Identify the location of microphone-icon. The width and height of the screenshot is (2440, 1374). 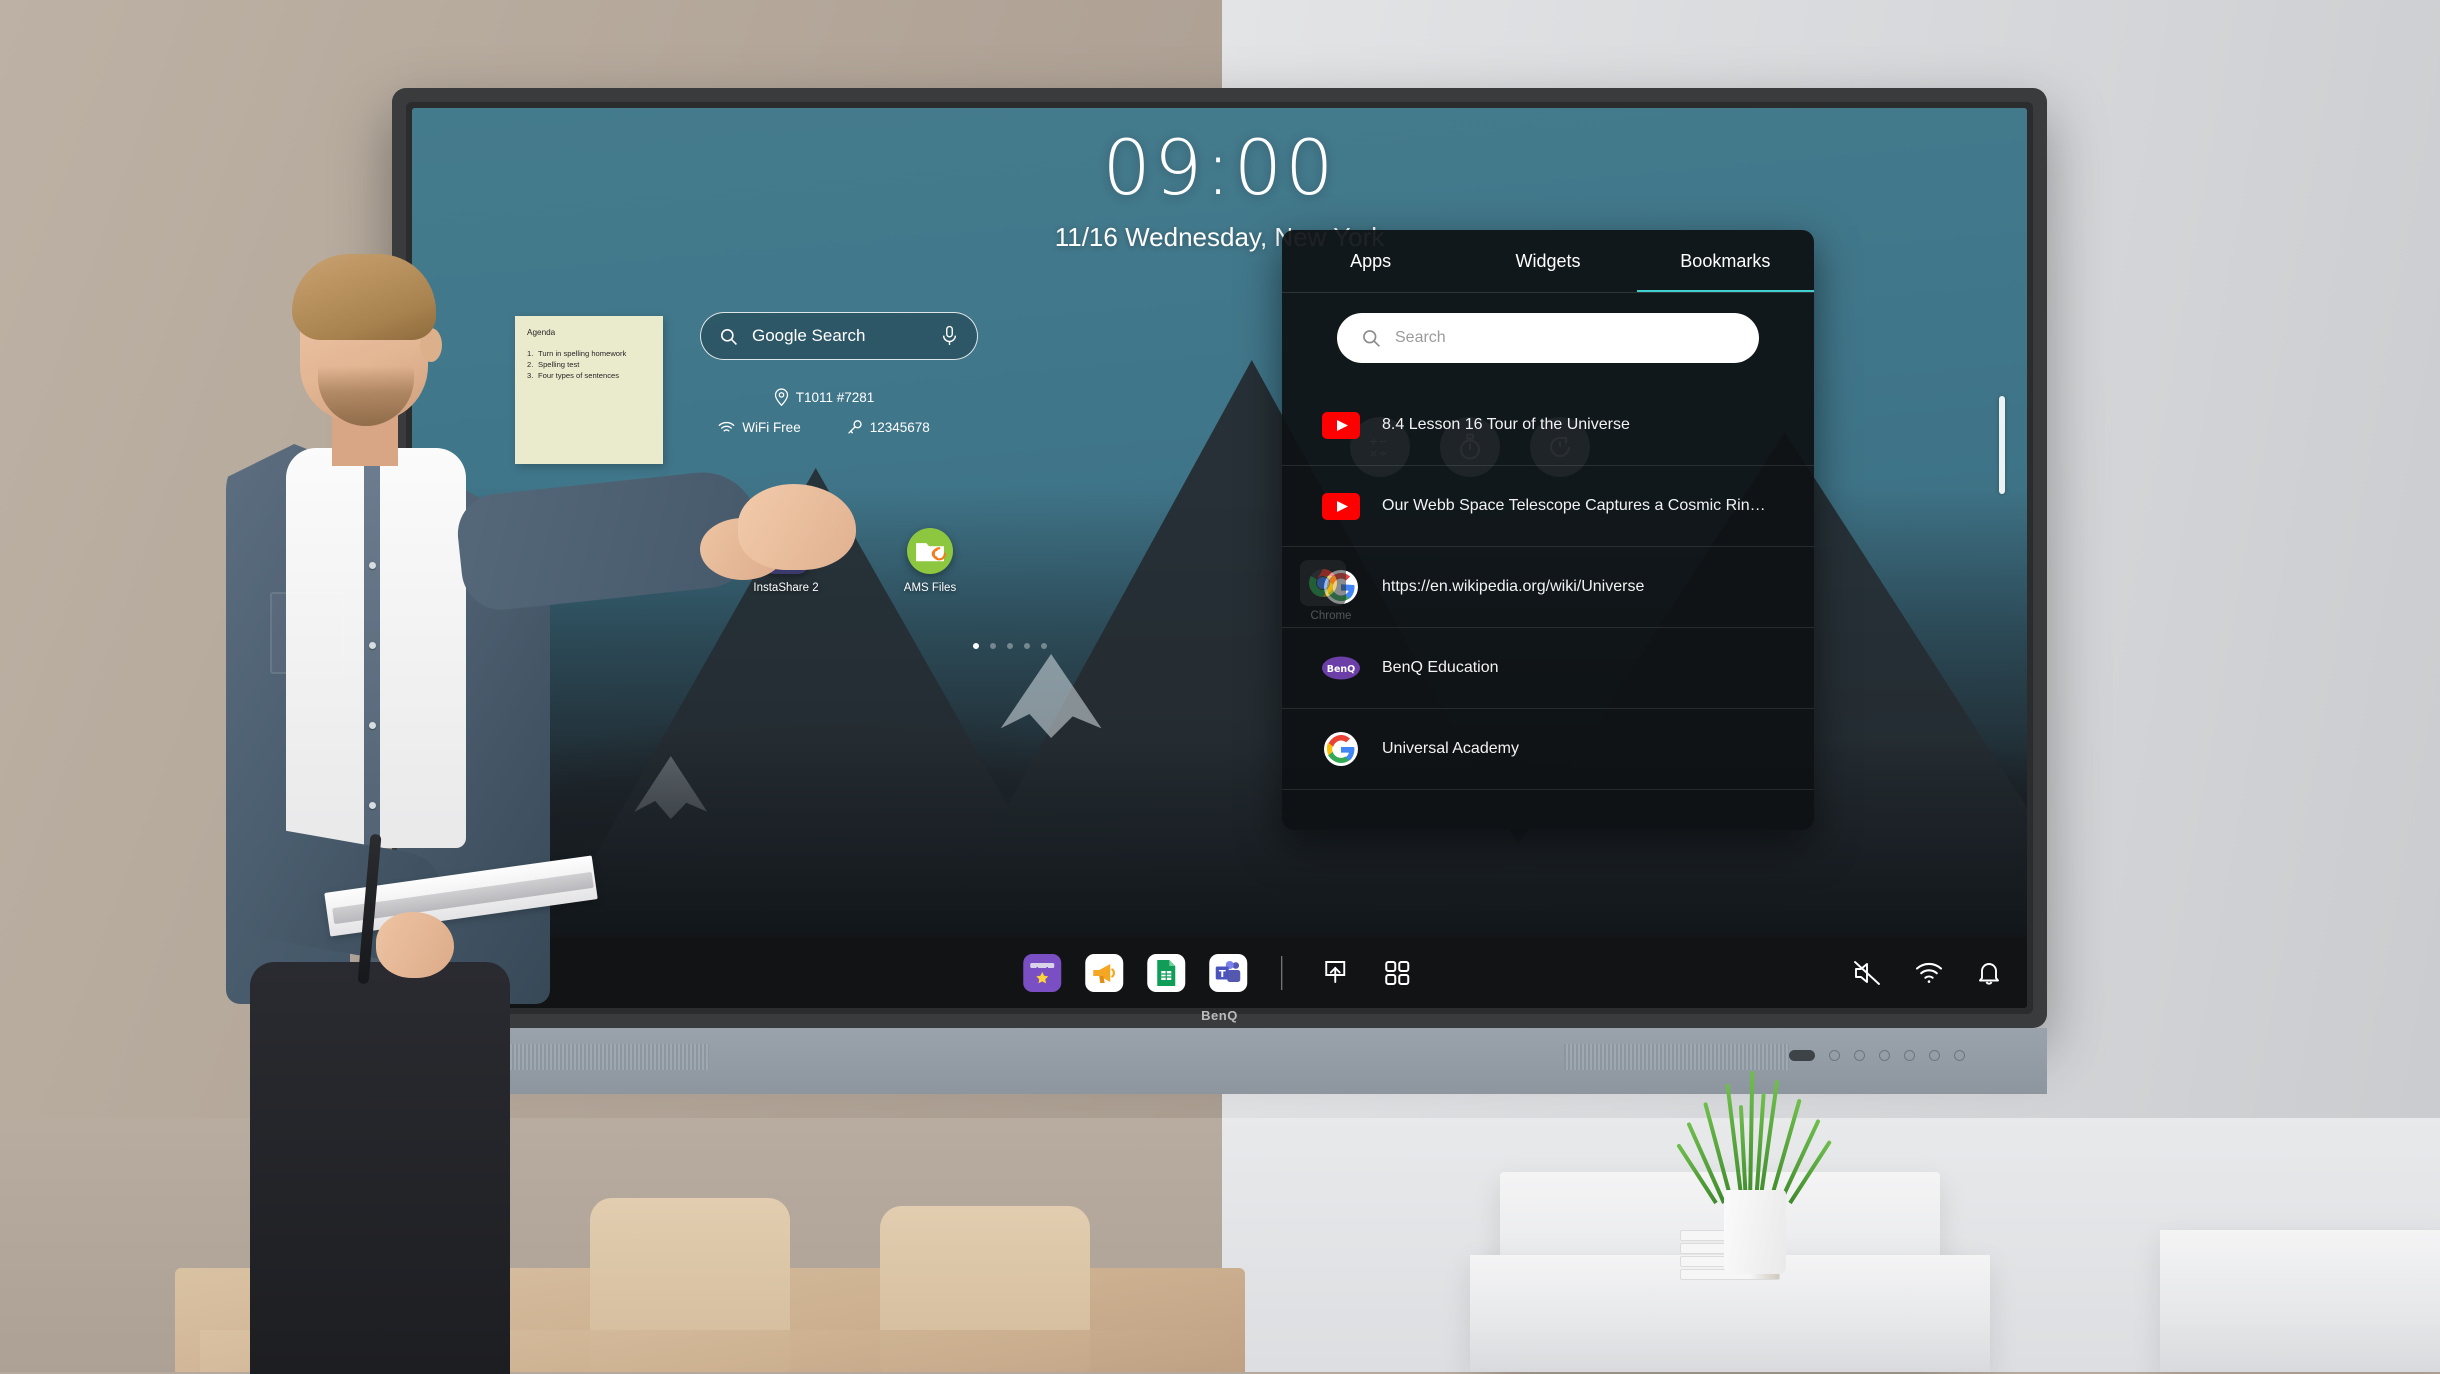
(949, 336).